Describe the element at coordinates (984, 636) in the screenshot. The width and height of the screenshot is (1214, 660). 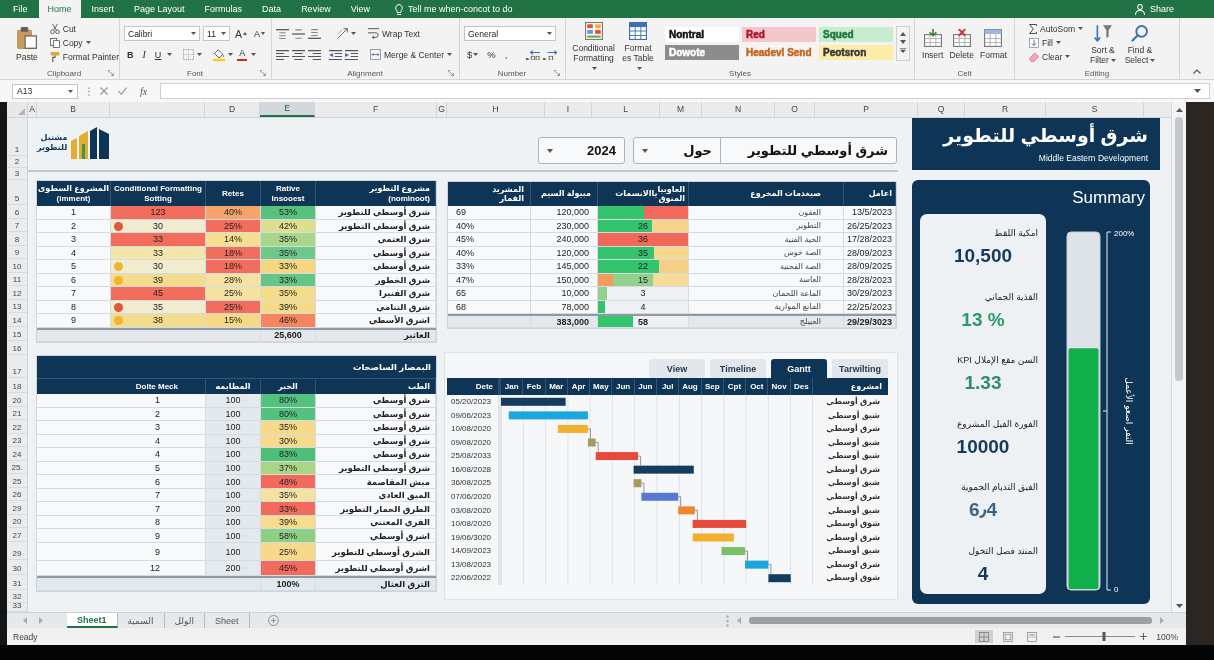
I see `normal-view-button` at that location.